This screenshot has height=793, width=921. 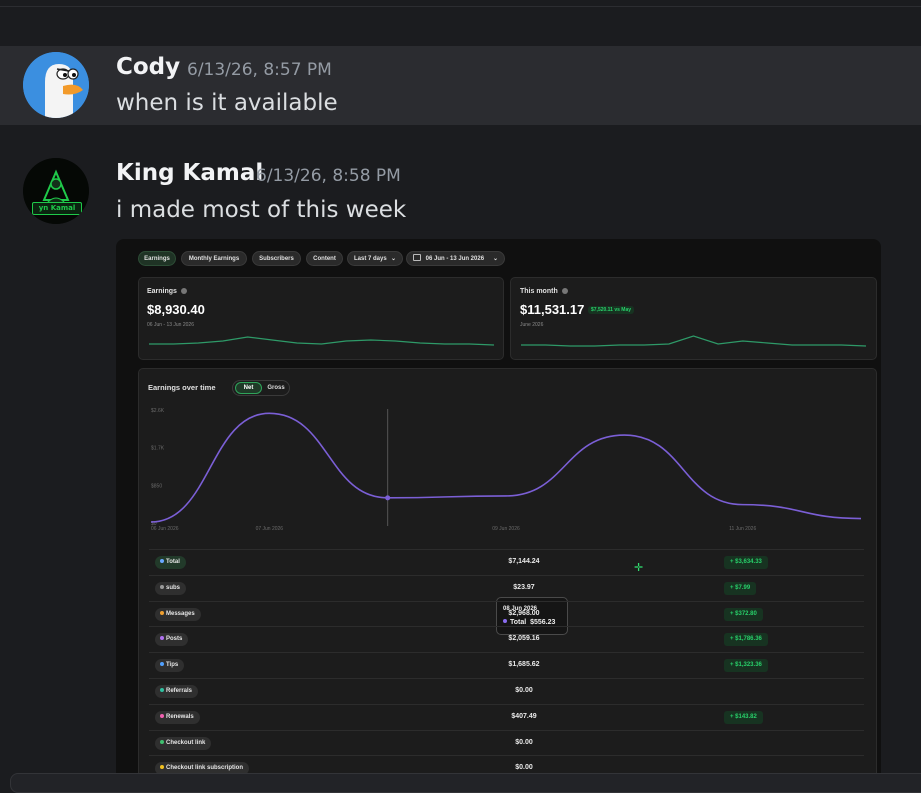 I want to click on chart-title: Earnings over time, so click(x=182, y=387).